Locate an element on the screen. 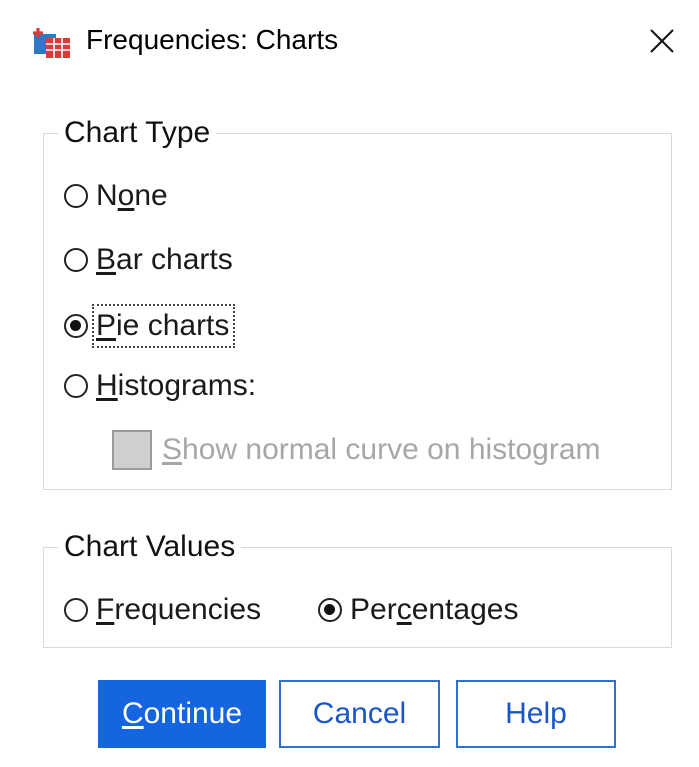  normal-curve-label: Show normal curve on histogram is located at coordinates (381, 449).